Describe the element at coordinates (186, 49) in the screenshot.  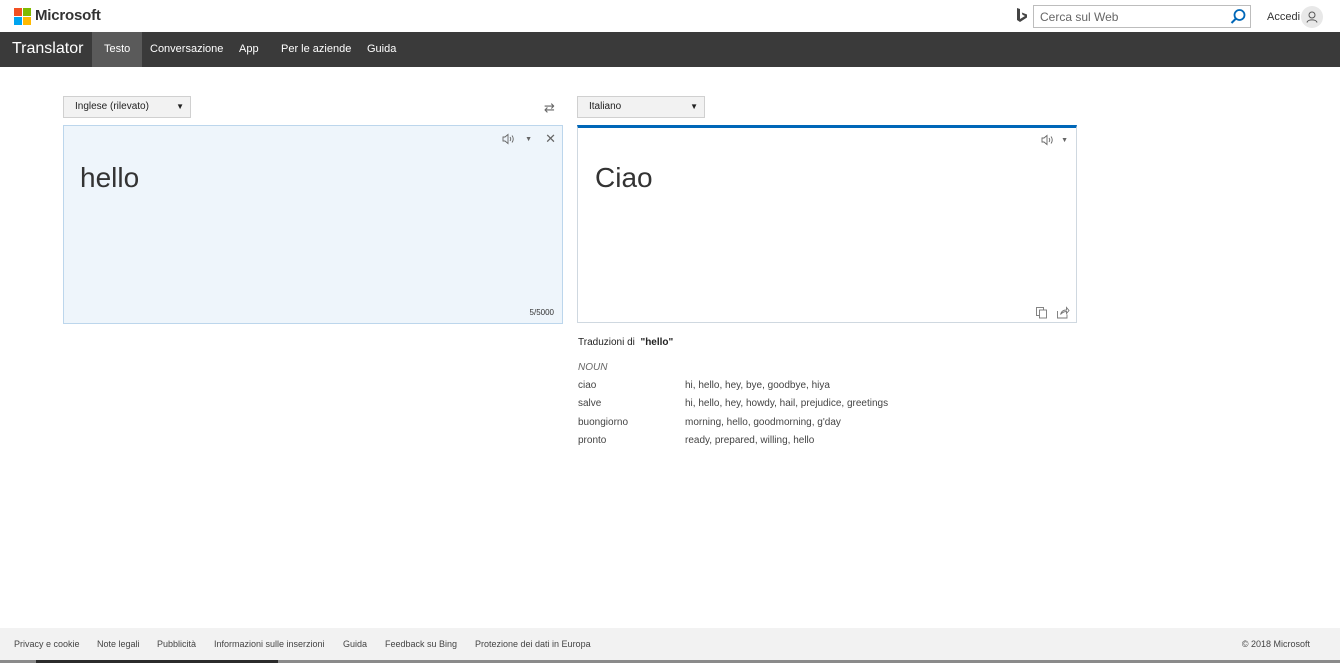
I see `tab-conversazione: Conversazione` at that location.